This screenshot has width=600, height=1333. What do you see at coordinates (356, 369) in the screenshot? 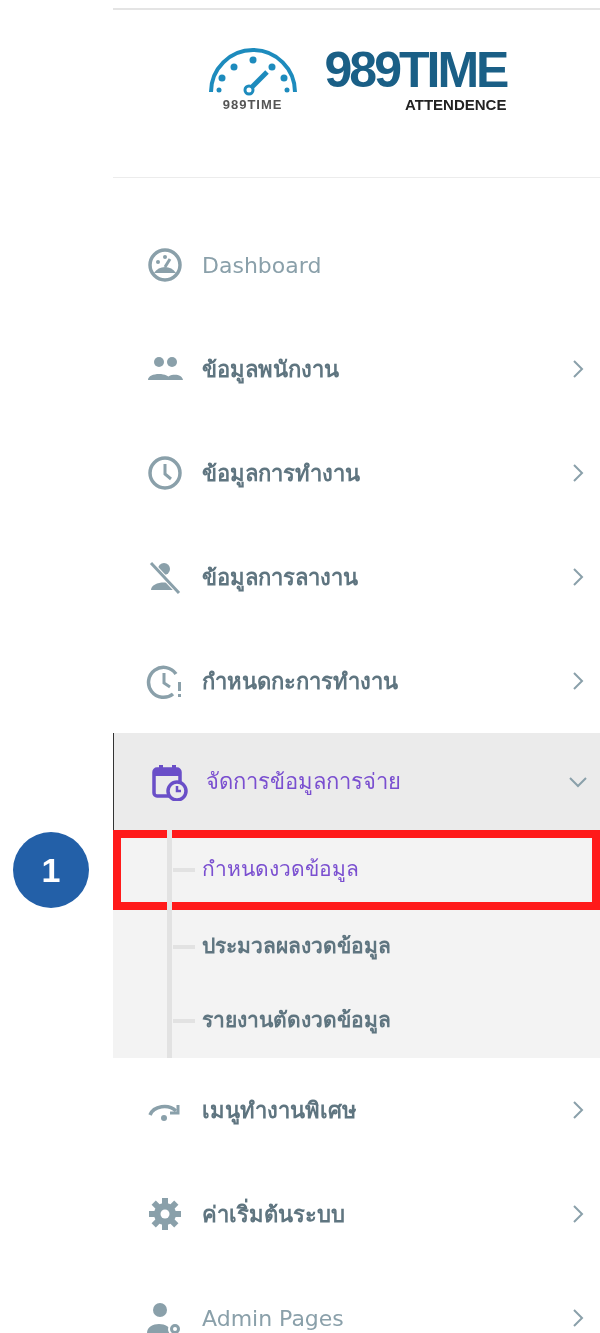
I see `menu-item: ข้อมูลพนักงาน` at bounding box center [356, 369].